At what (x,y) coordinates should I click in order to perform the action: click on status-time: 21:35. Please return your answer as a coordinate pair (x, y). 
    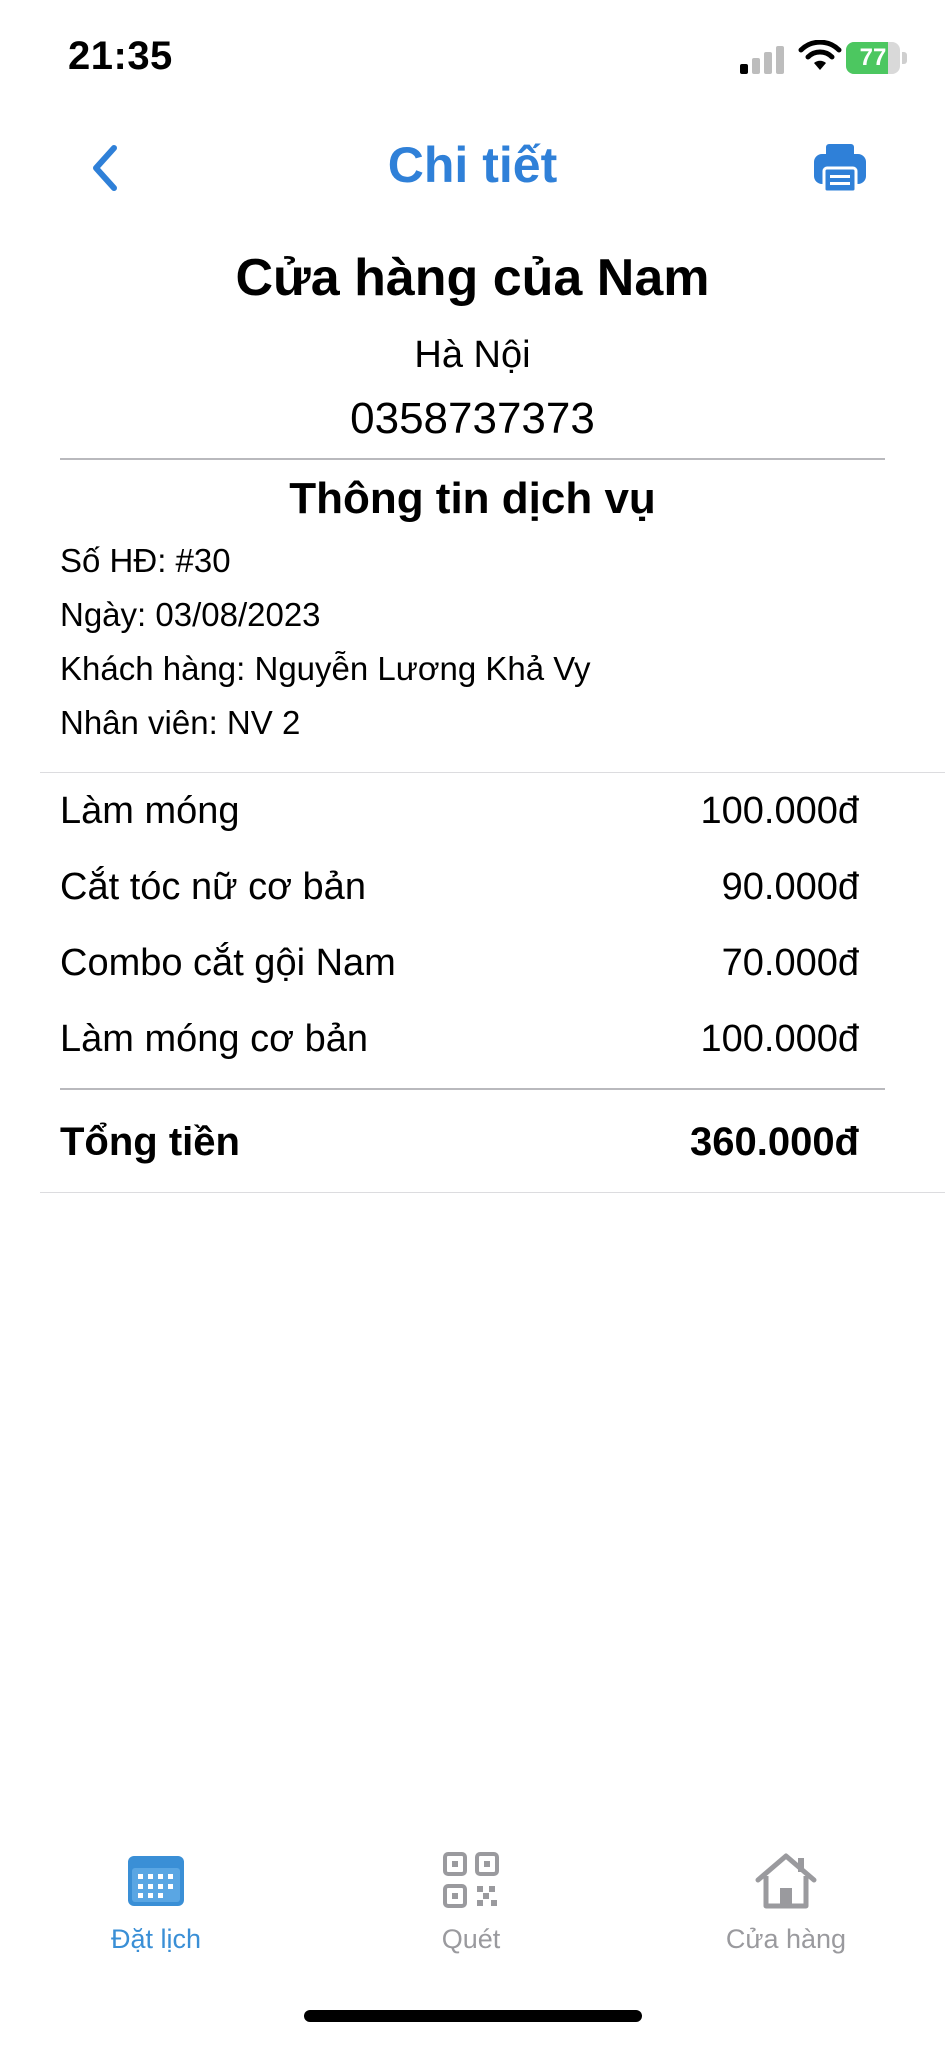
    Looking at the image, I should click on (120, 56).